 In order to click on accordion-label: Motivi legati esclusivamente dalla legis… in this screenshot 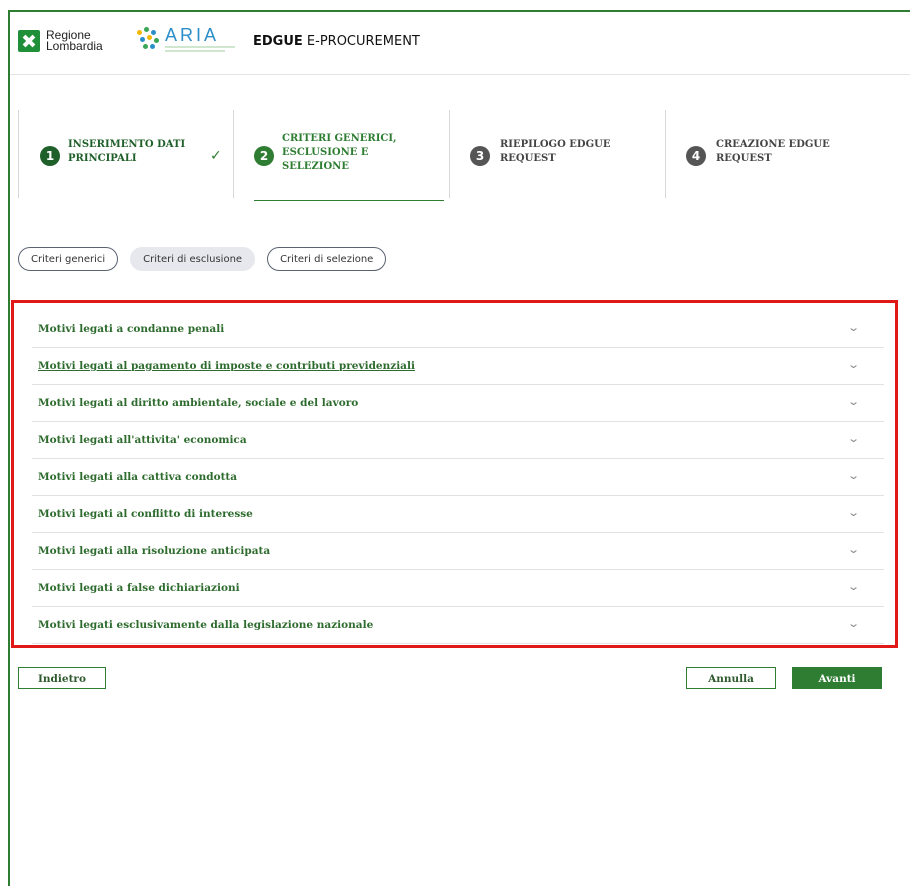, I will do `click(206, 625)`.